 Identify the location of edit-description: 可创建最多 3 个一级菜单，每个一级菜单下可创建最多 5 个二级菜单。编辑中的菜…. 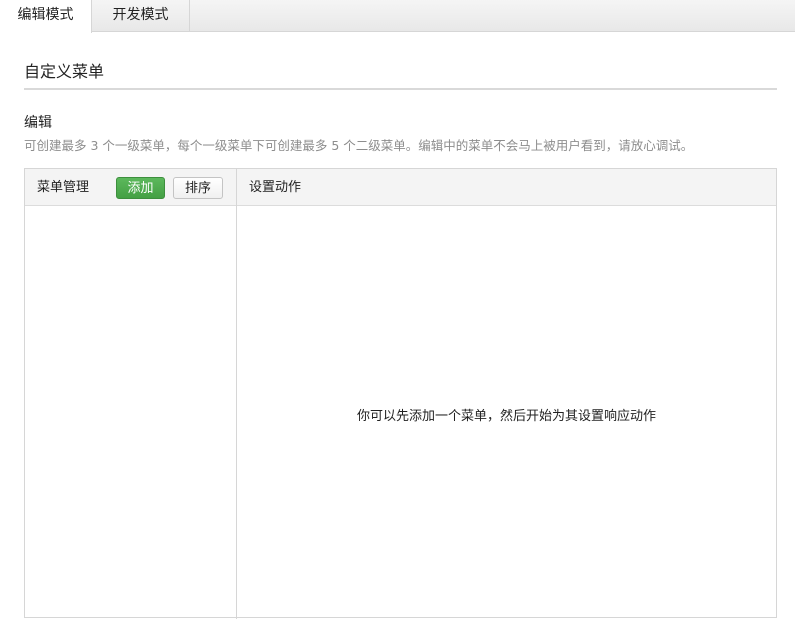
(359, 145).